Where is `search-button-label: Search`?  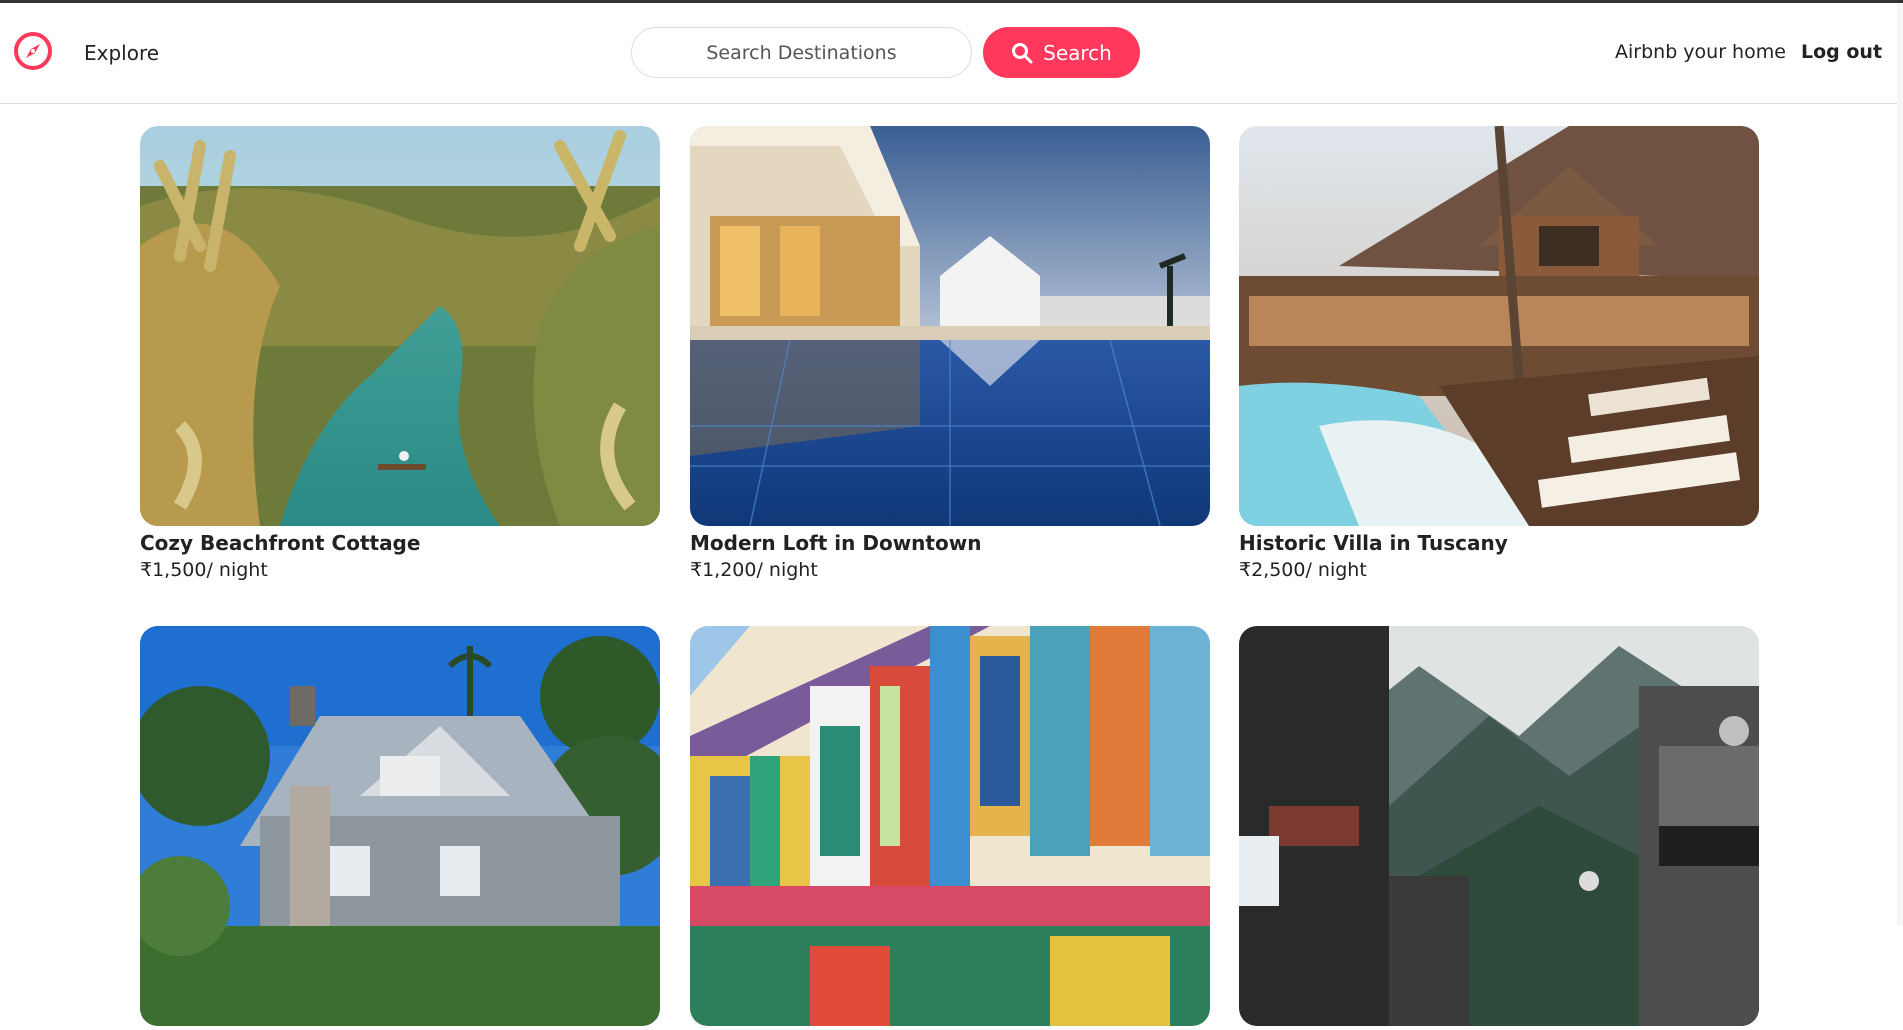
search-button-label: Search is located at coordinates (1077, 52).